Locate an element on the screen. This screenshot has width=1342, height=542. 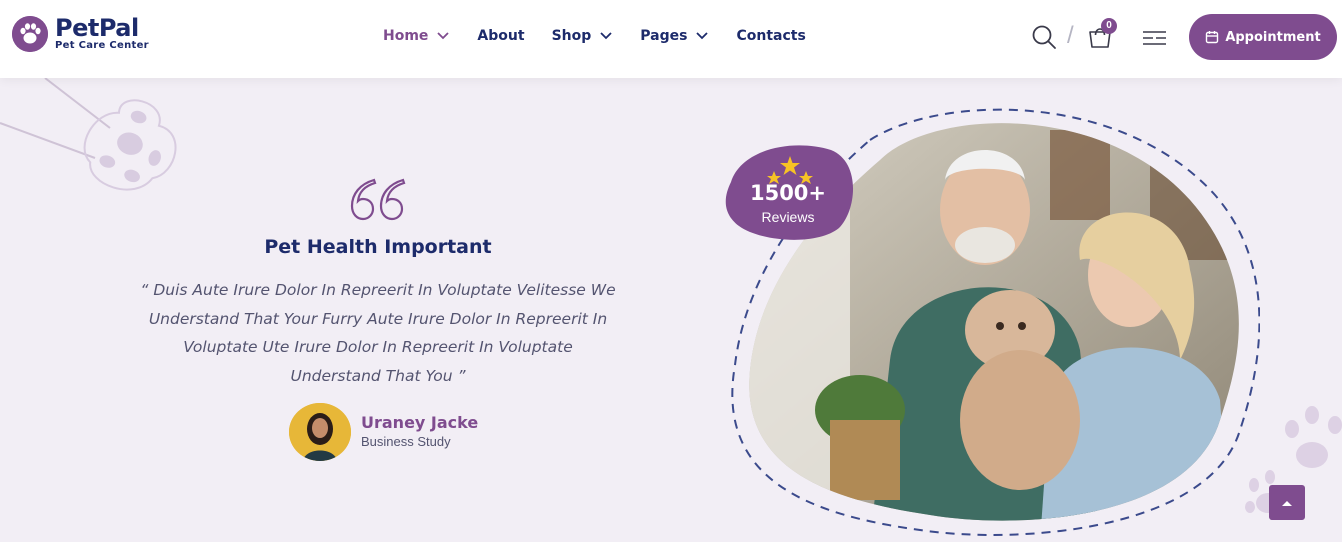
hamburger-icon is located at coordinates (1154, 38).